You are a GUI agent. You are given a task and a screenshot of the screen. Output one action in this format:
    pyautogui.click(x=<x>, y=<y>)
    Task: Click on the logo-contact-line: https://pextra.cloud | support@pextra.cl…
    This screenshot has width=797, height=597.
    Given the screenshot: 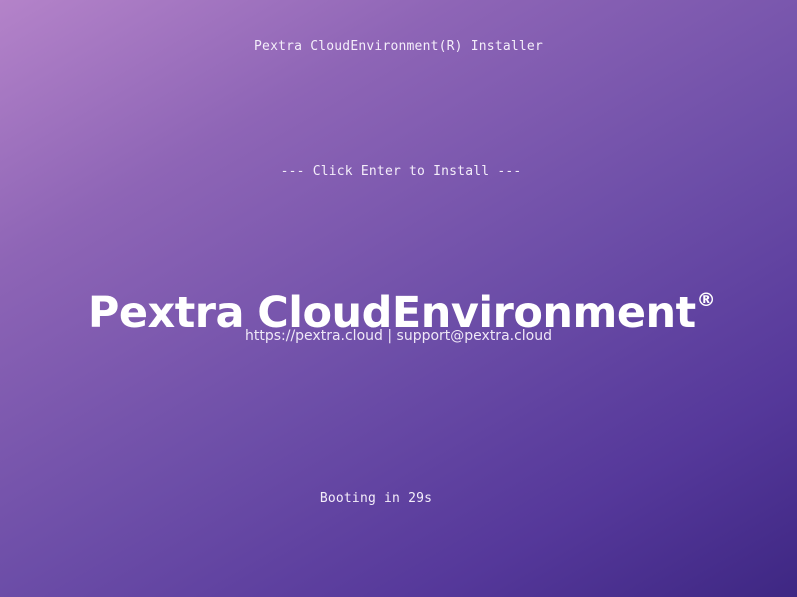 What is the action you would take?
    pyautogui.click(x=398, y=336)
    